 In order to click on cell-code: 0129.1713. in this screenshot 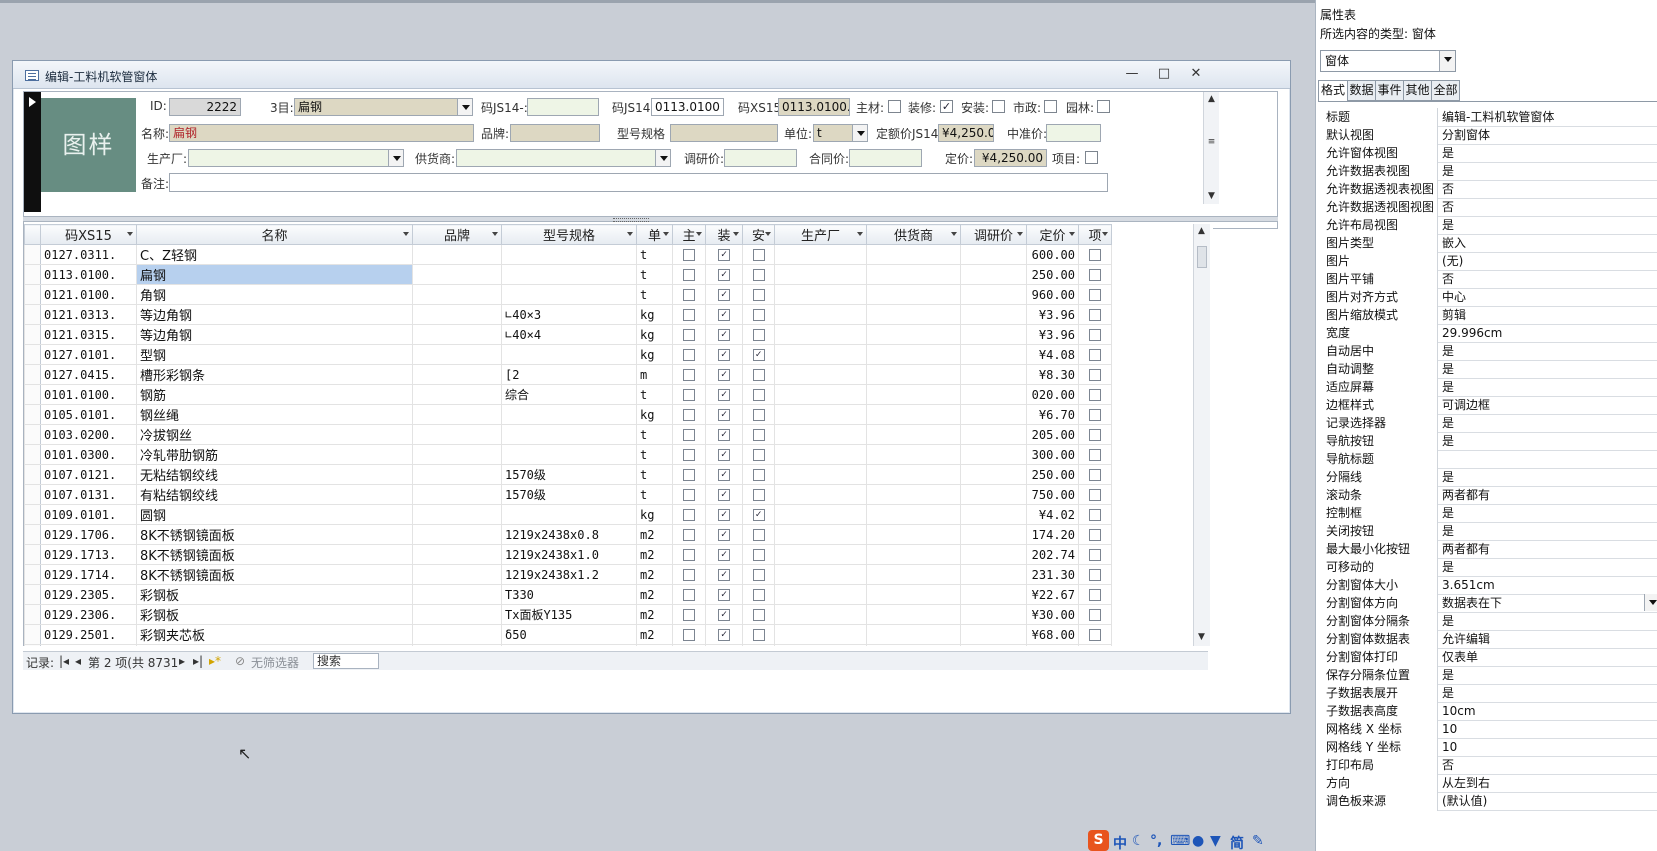, I will do `click(88, 554)`.